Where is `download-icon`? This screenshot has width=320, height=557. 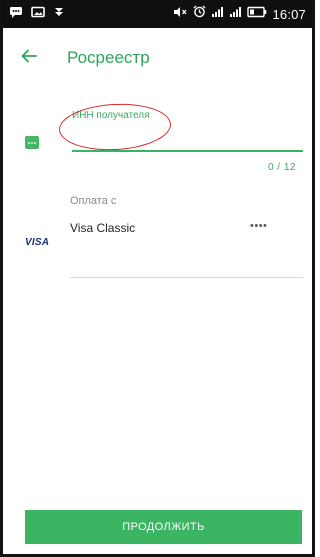 download-icon is located at coordinates (59, 14).